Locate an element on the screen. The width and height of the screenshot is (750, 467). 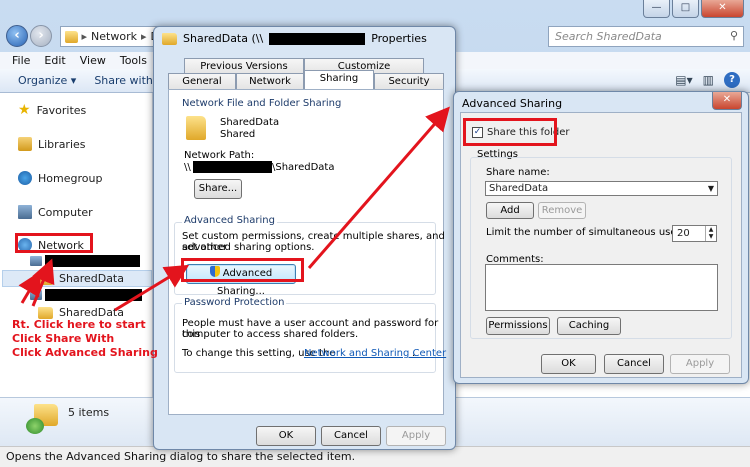
chevron-down-icon: ▼ is located at coordinates (711, 188).